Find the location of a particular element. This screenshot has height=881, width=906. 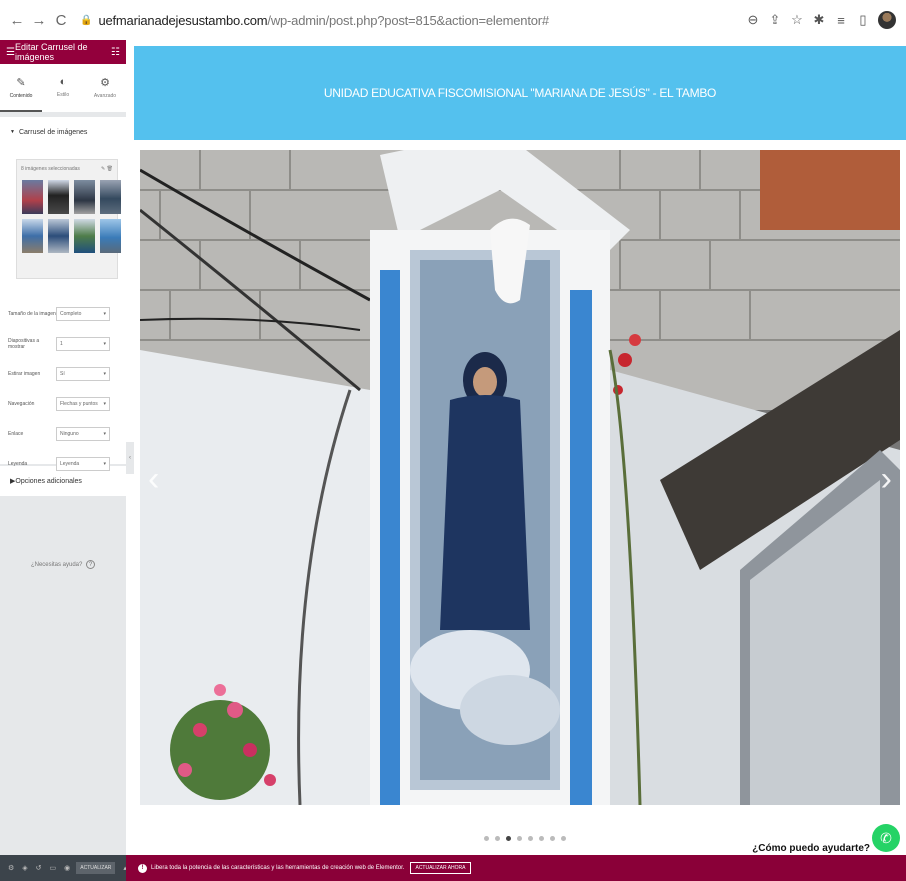

tab-advanced: ⚙ Avanzado is located at coordinates (105, 88).